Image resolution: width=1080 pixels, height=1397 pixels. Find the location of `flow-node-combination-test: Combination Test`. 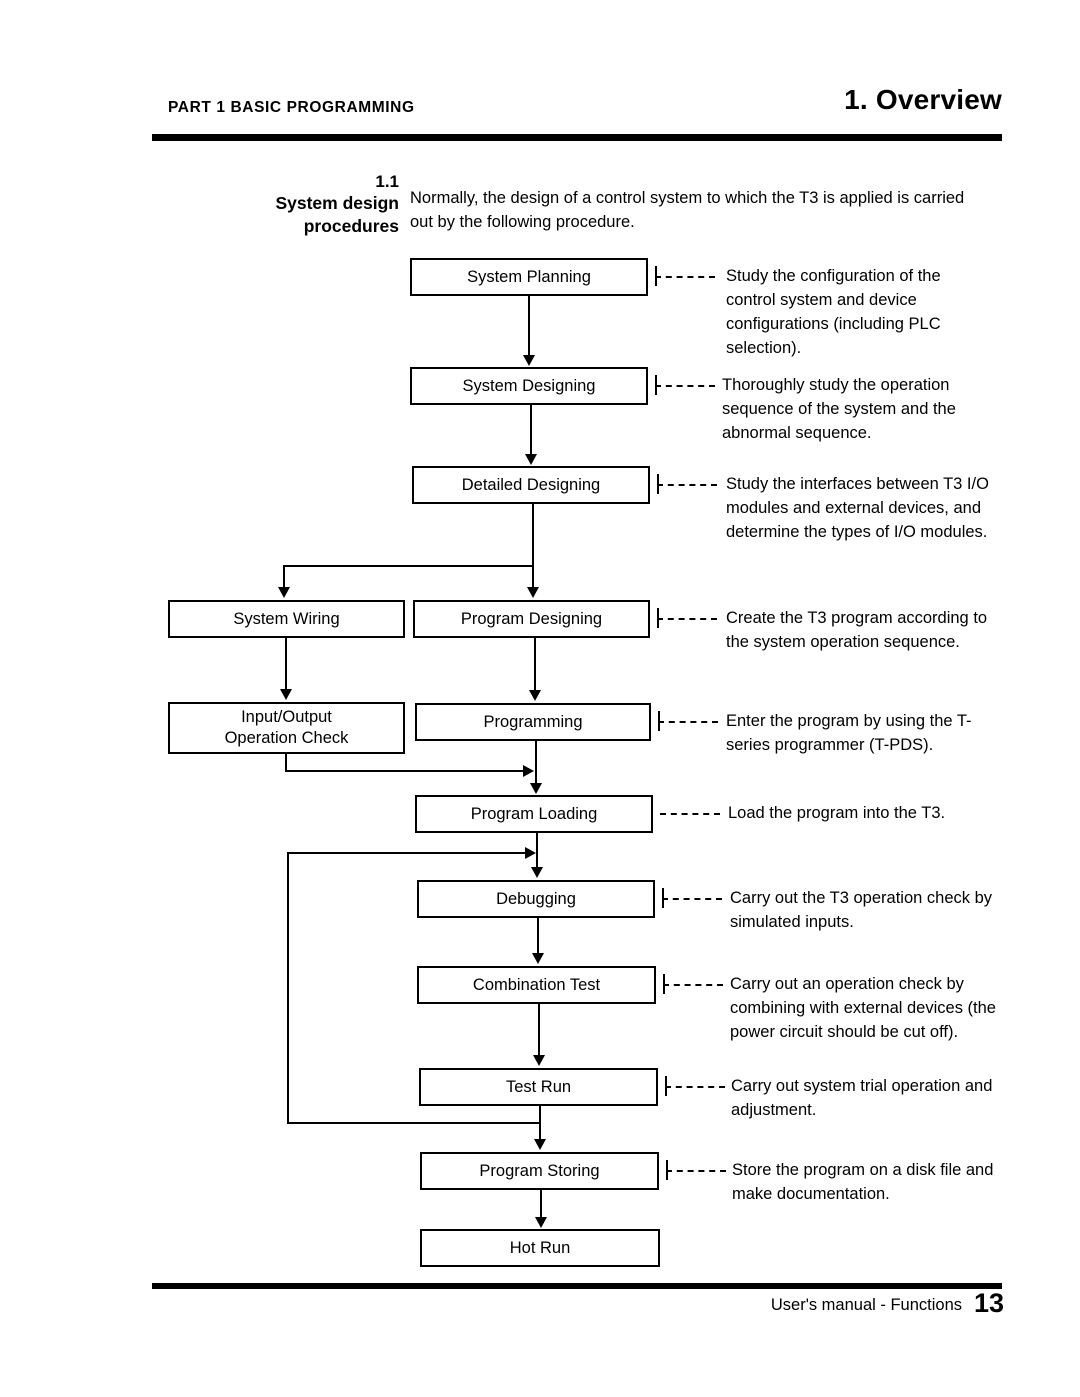

flow-node-combination-test: Combination Test is located at coordinates (536, 985).